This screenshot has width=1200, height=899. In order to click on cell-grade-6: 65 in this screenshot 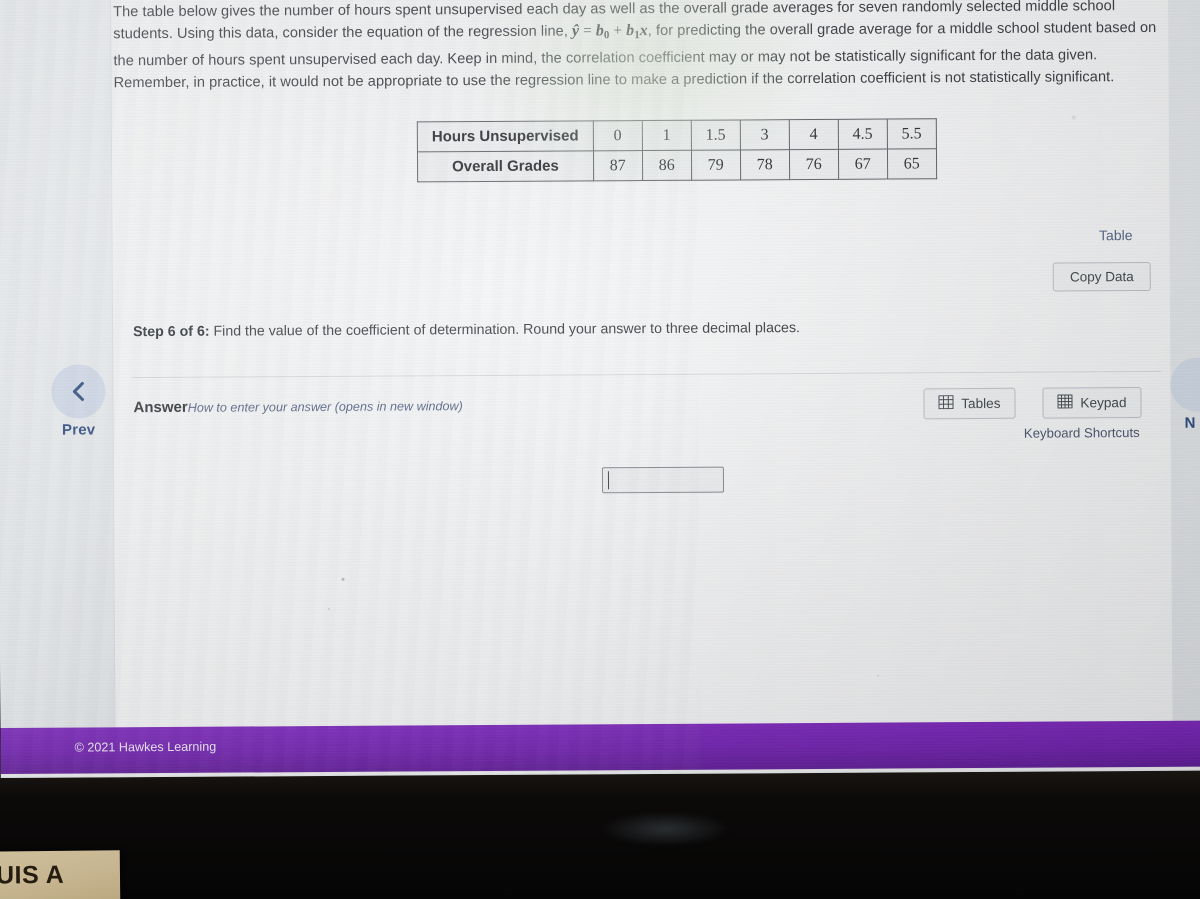, I will do `click(912, 164)`.